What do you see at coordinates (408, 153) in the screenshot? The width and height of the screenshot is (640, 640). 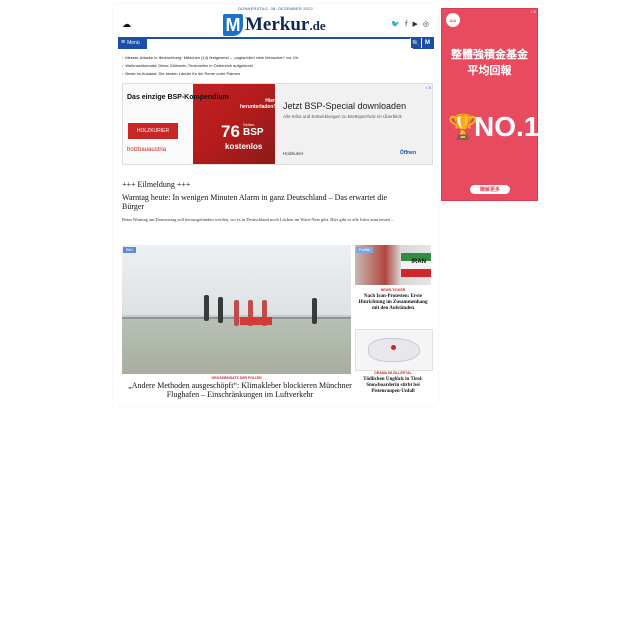 I see `ad-open-button: Öffnen` at bounding box center [408, 153].